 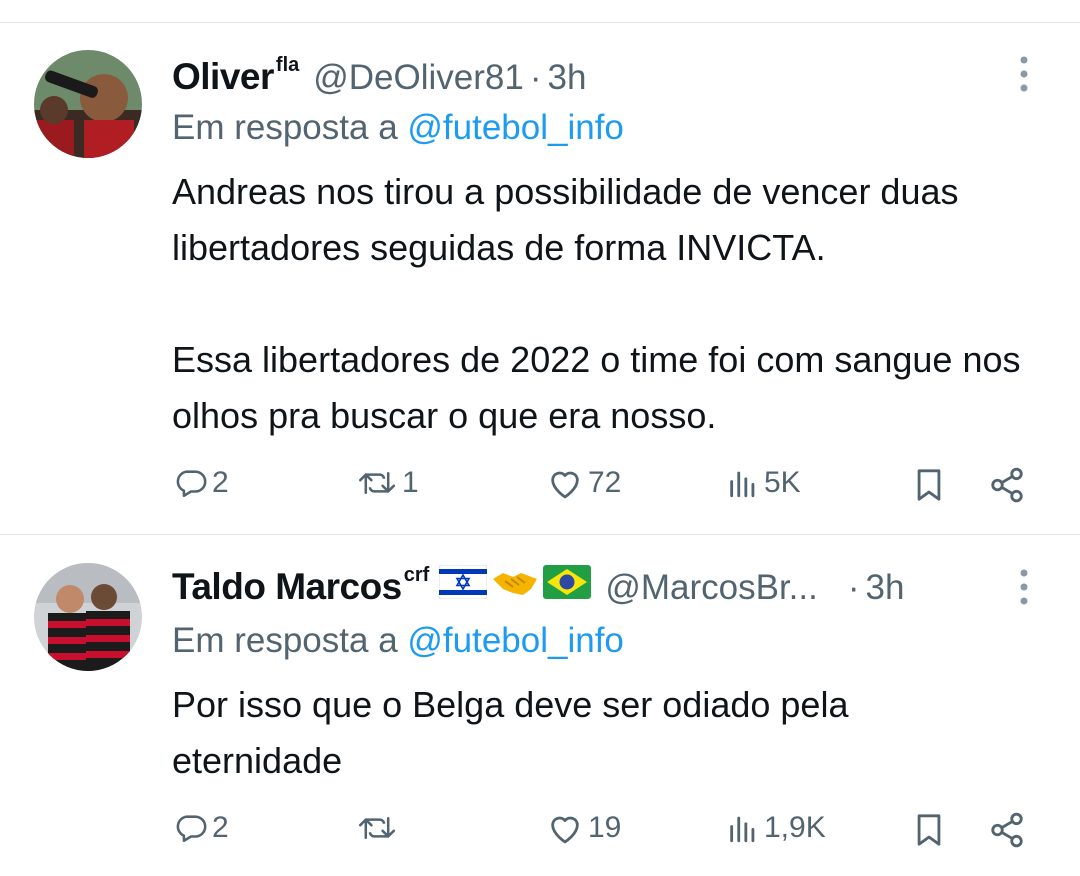 What do you see at coordinates (540, 486) in the screenshot?
I see `tweet-actions: 2 1 72 5K` at bounding box center [540, 486].